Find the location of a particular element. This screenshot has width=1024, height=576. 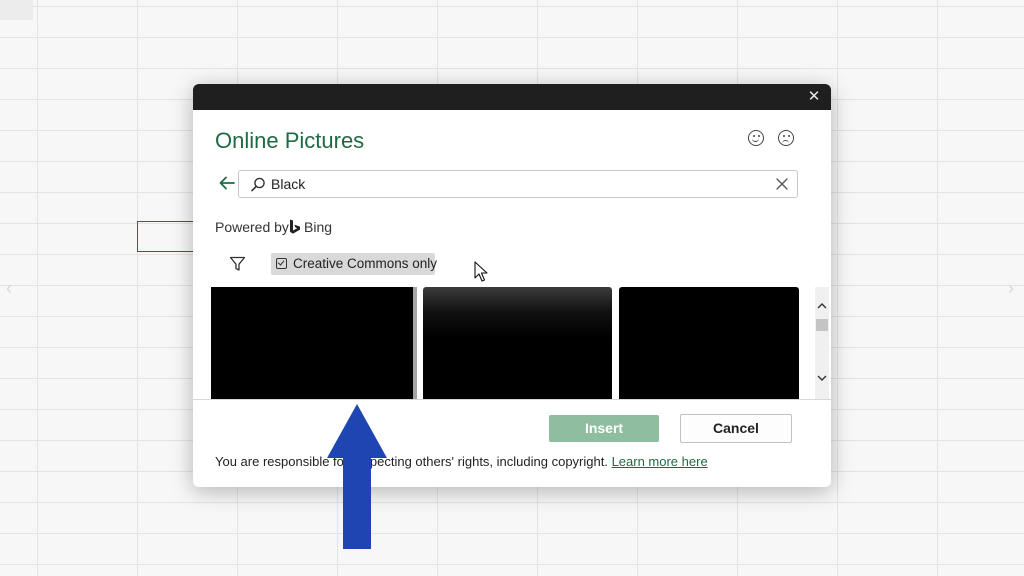

selected-cell is located at coordinates (166, 236).